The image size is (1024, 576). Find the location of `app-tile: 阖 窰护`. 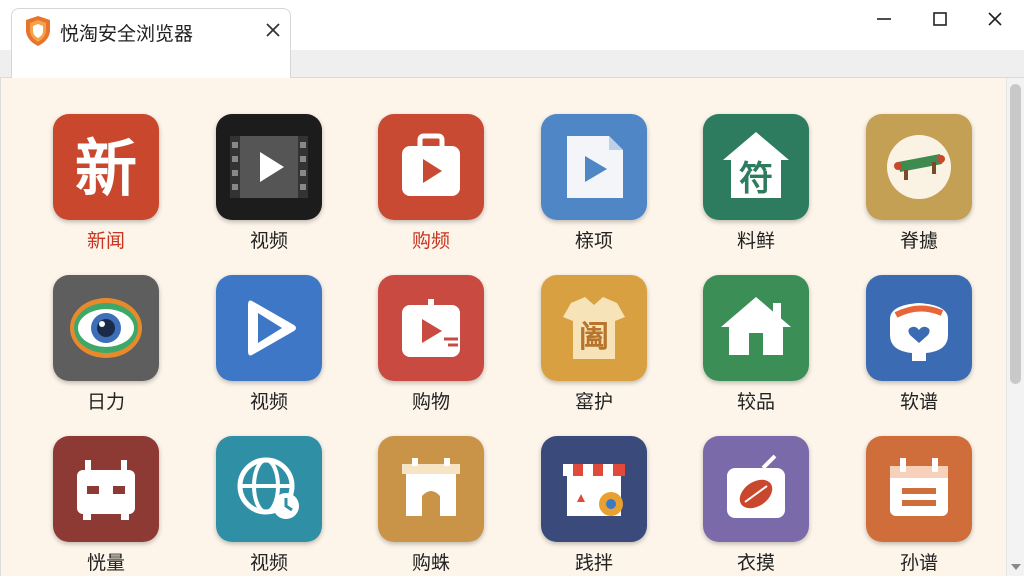

app-tile: 阖 窰护 is located at coordinates (594, 350).